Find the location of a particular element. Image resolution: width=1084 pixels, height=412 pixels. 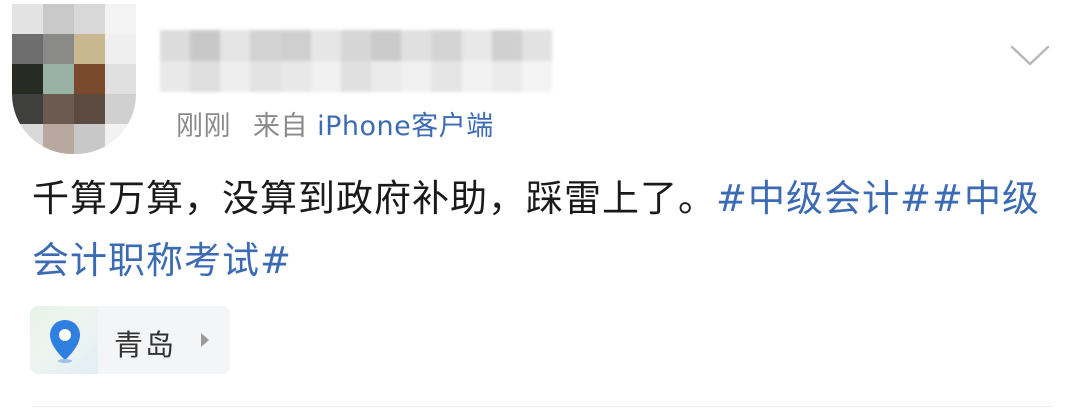

post-time: 刚刚 is located at coordinates (203, 126).